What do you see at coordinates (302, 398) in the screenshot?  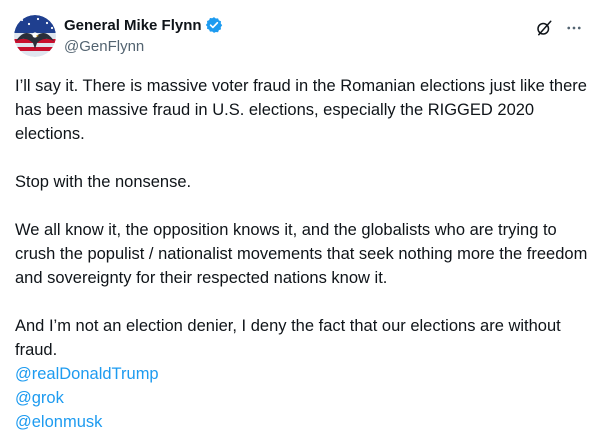 I see `mention-link: @grok` at bounding box center [302, 398].